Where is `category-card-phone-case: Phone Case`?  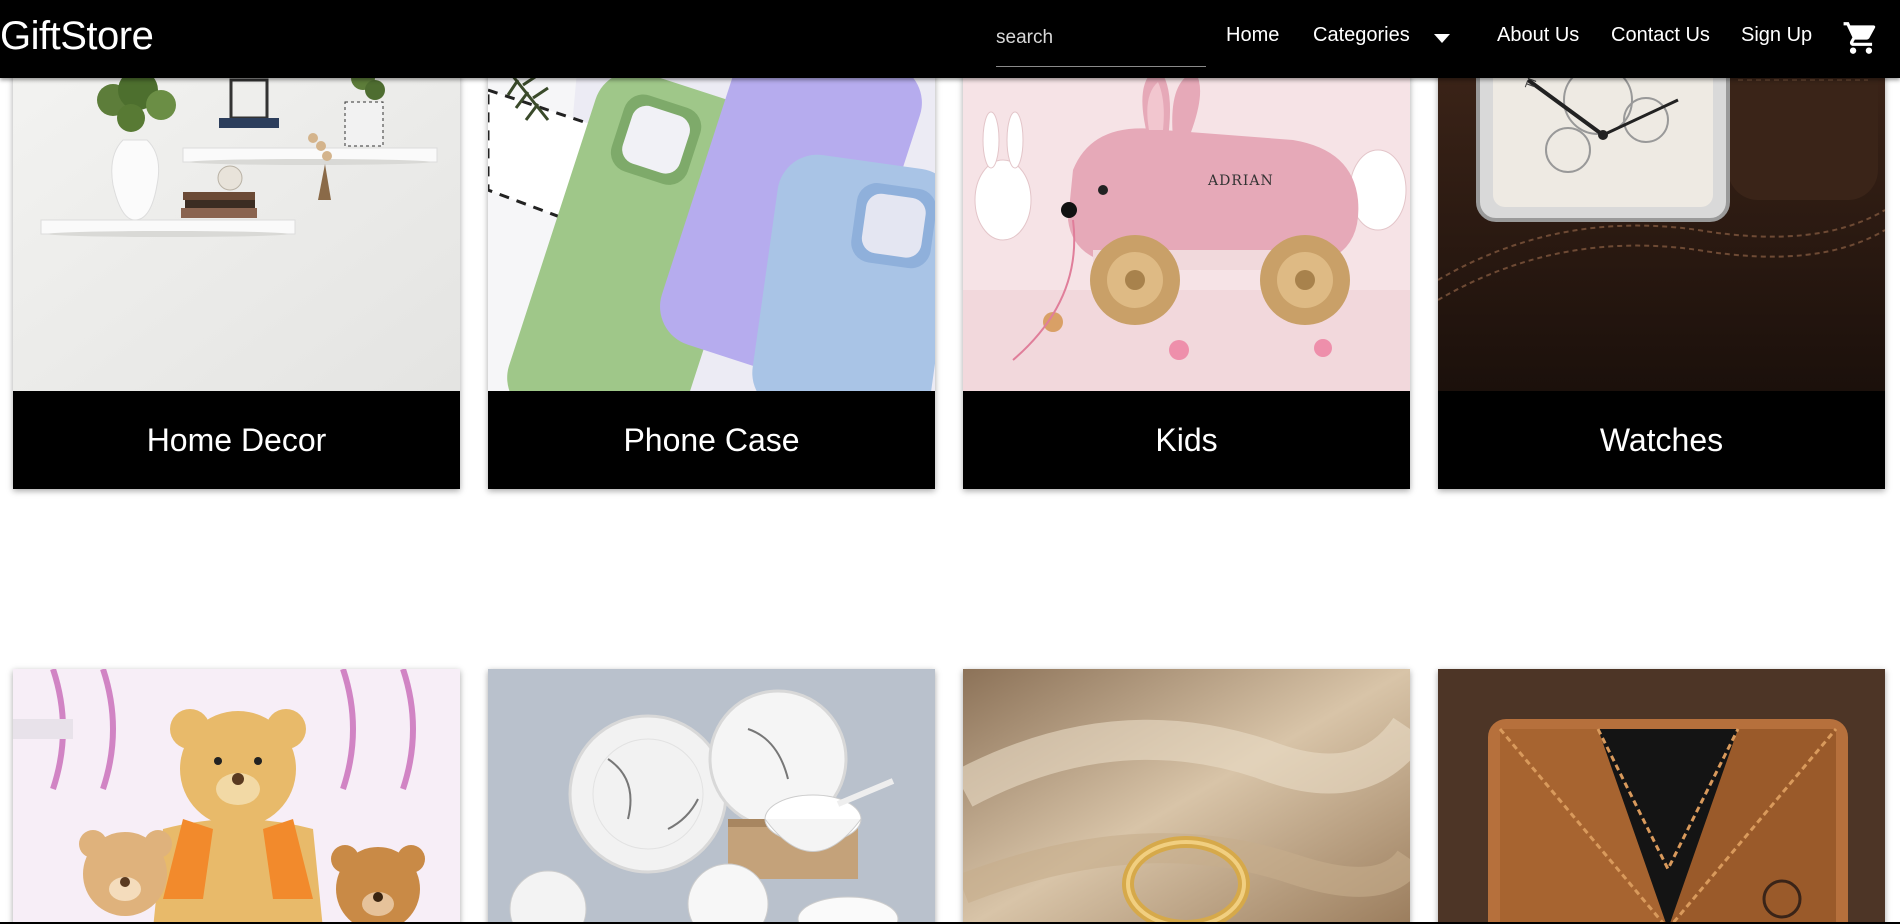 category-card-phone-case: Phone Case is located at coordinates (711, 274).